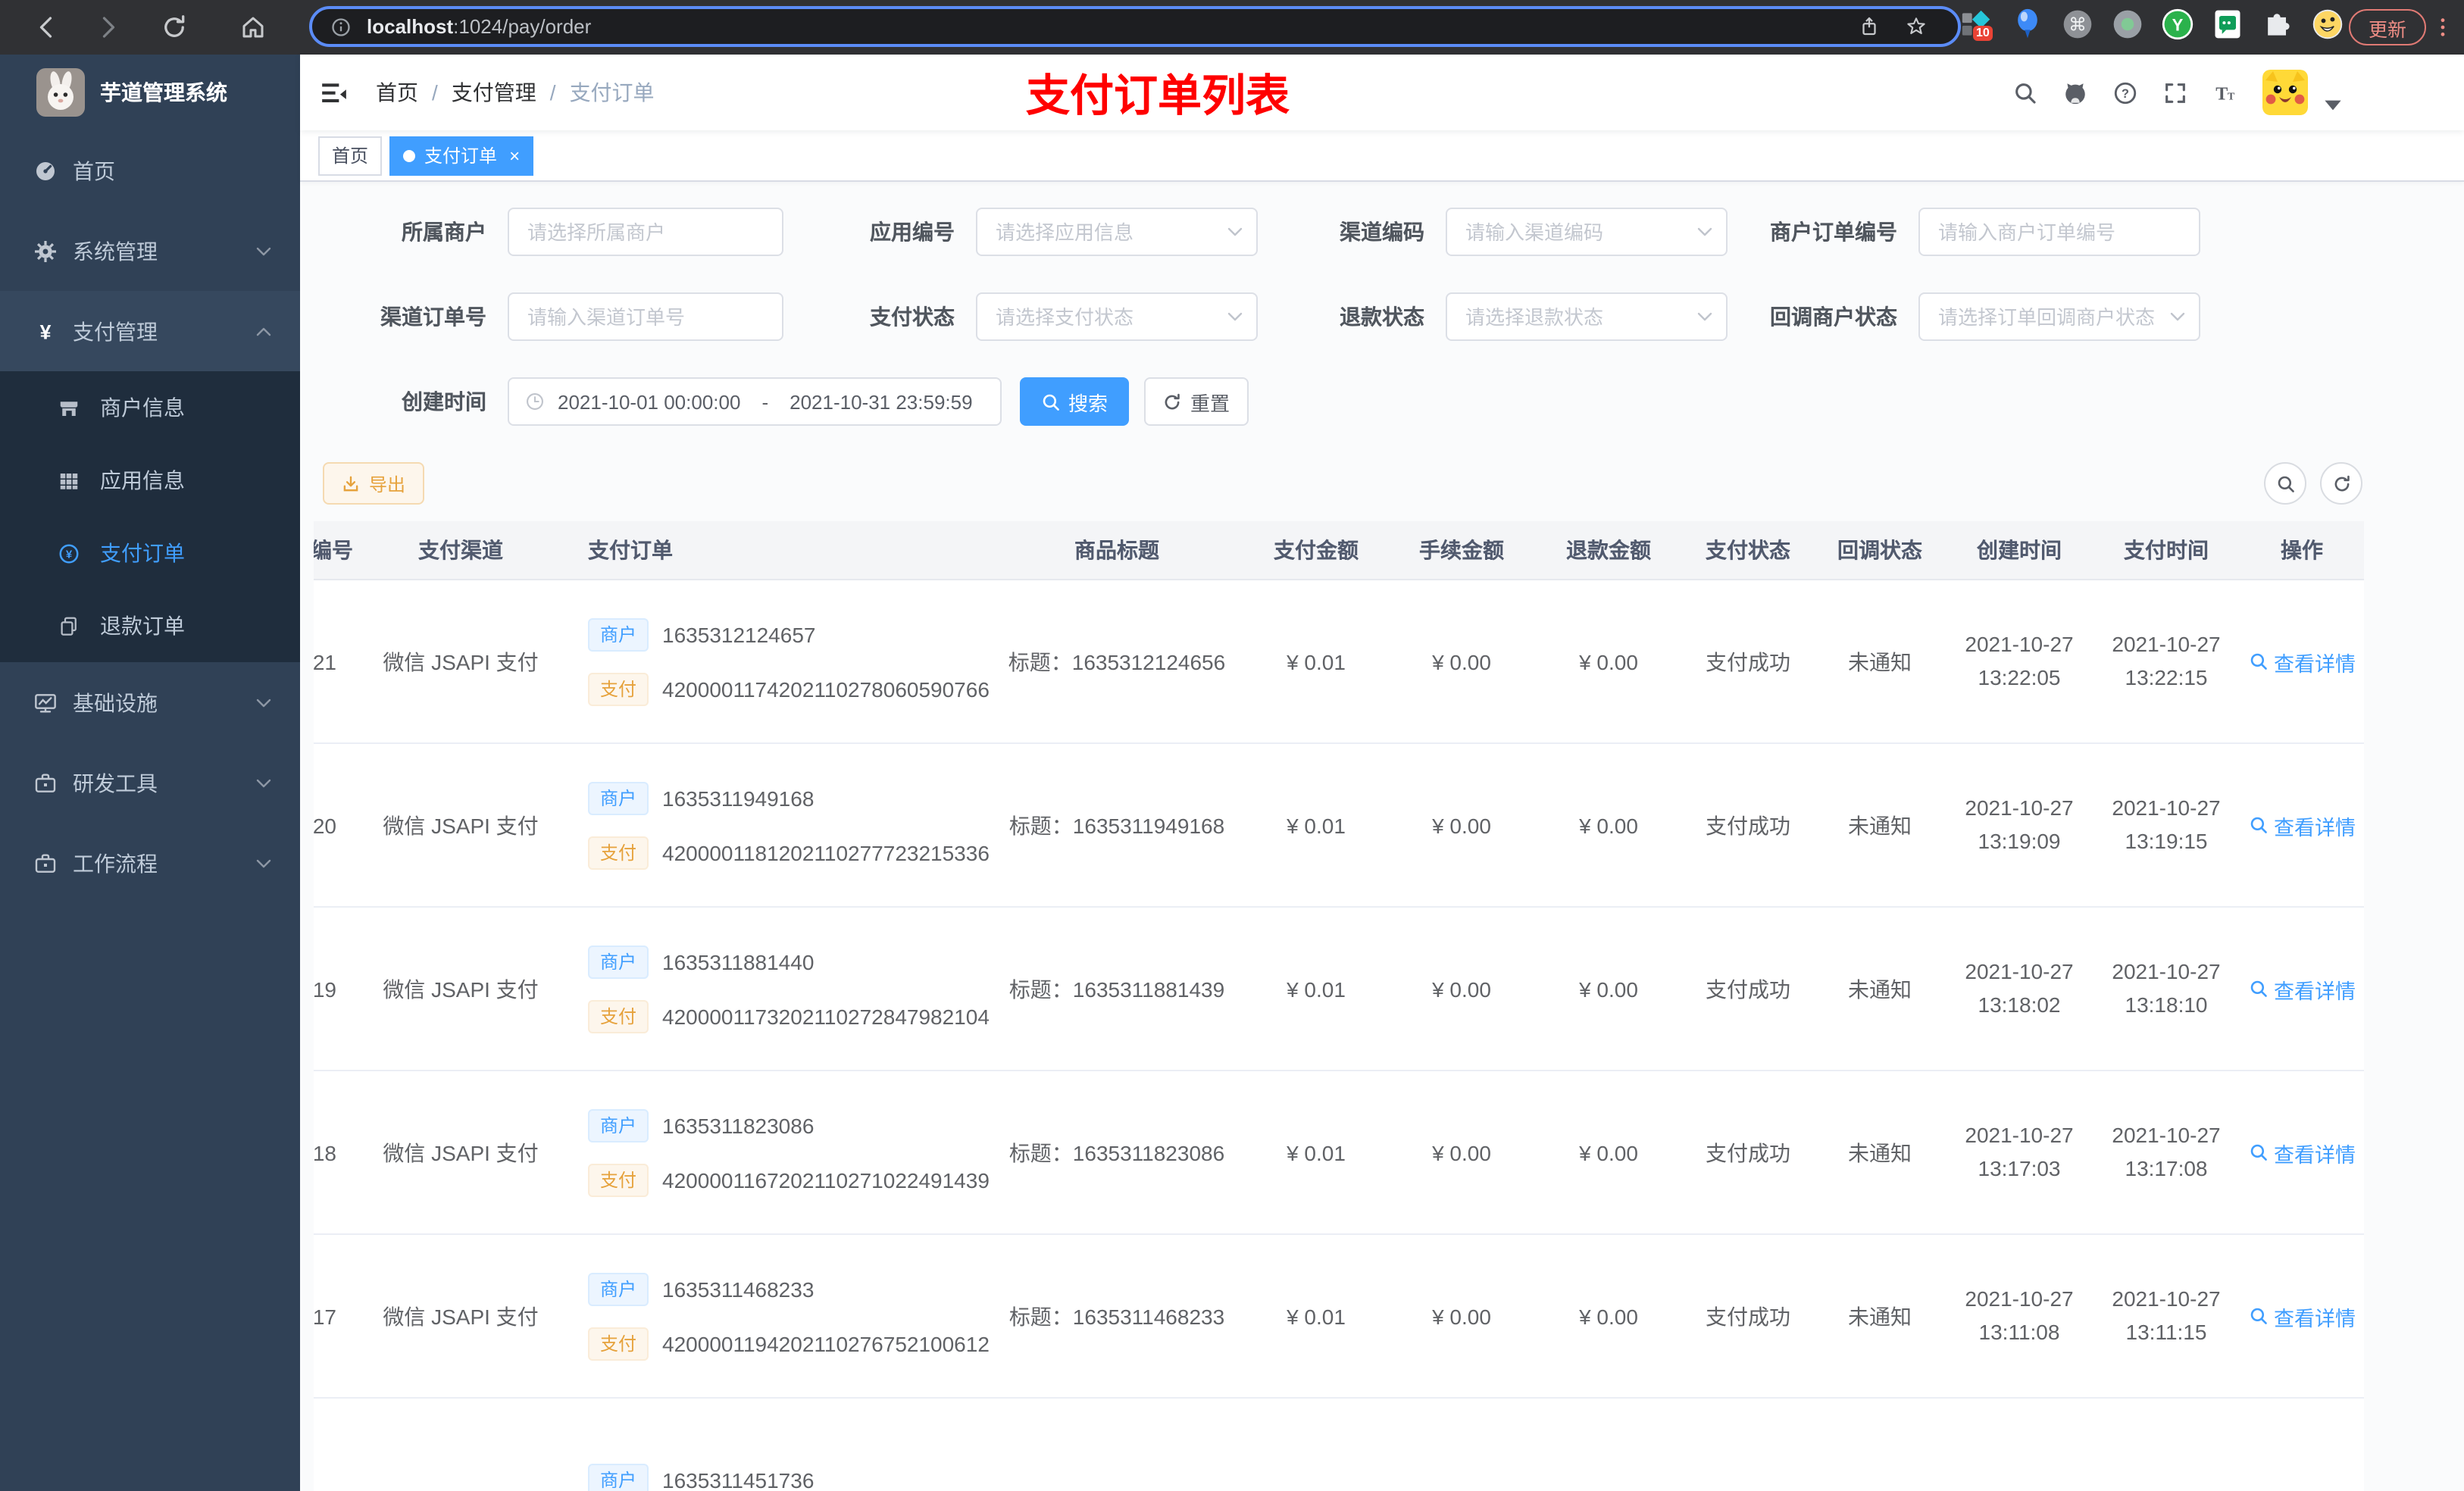  What do you see at coordinates (325, 825) in the screenshot?
I see `cell-order-id: 20` at bounding box center [325, 825].